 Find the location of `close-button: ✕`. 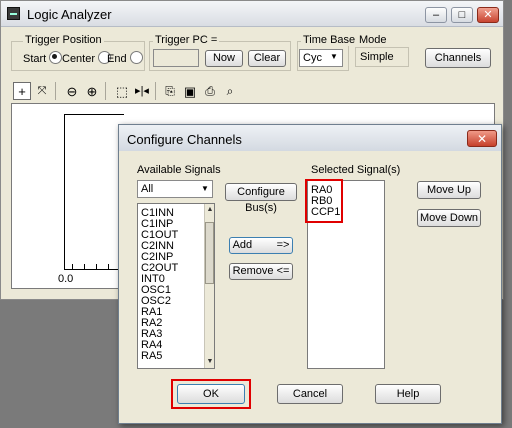

close-button: ✕ is located at coordinates (488, 15).